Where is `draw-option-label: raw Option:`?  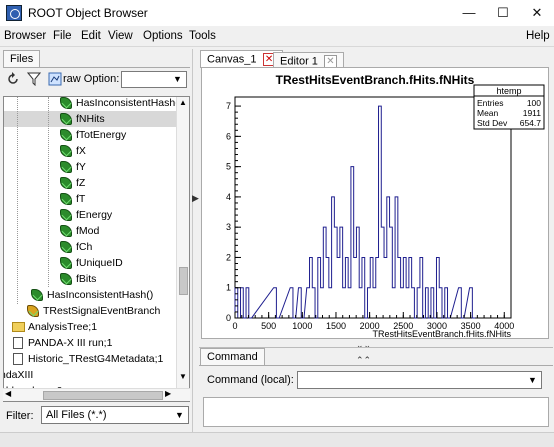 draw-option-label: raw Option: is located at coordinates (91, 79).